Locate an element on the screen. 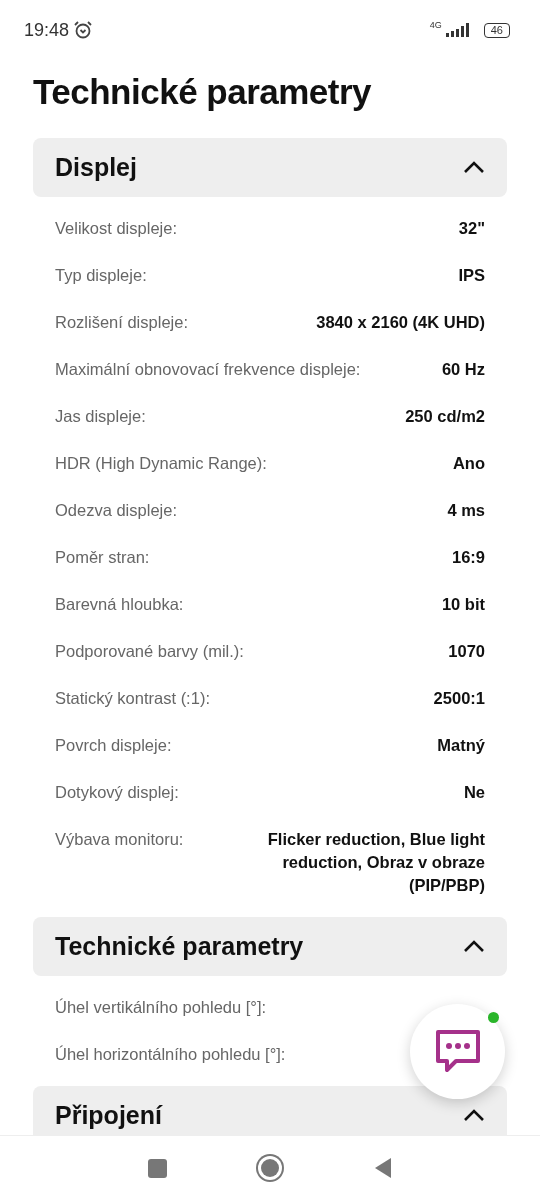  spec-value: Matný is located at coordinates (461, 745).